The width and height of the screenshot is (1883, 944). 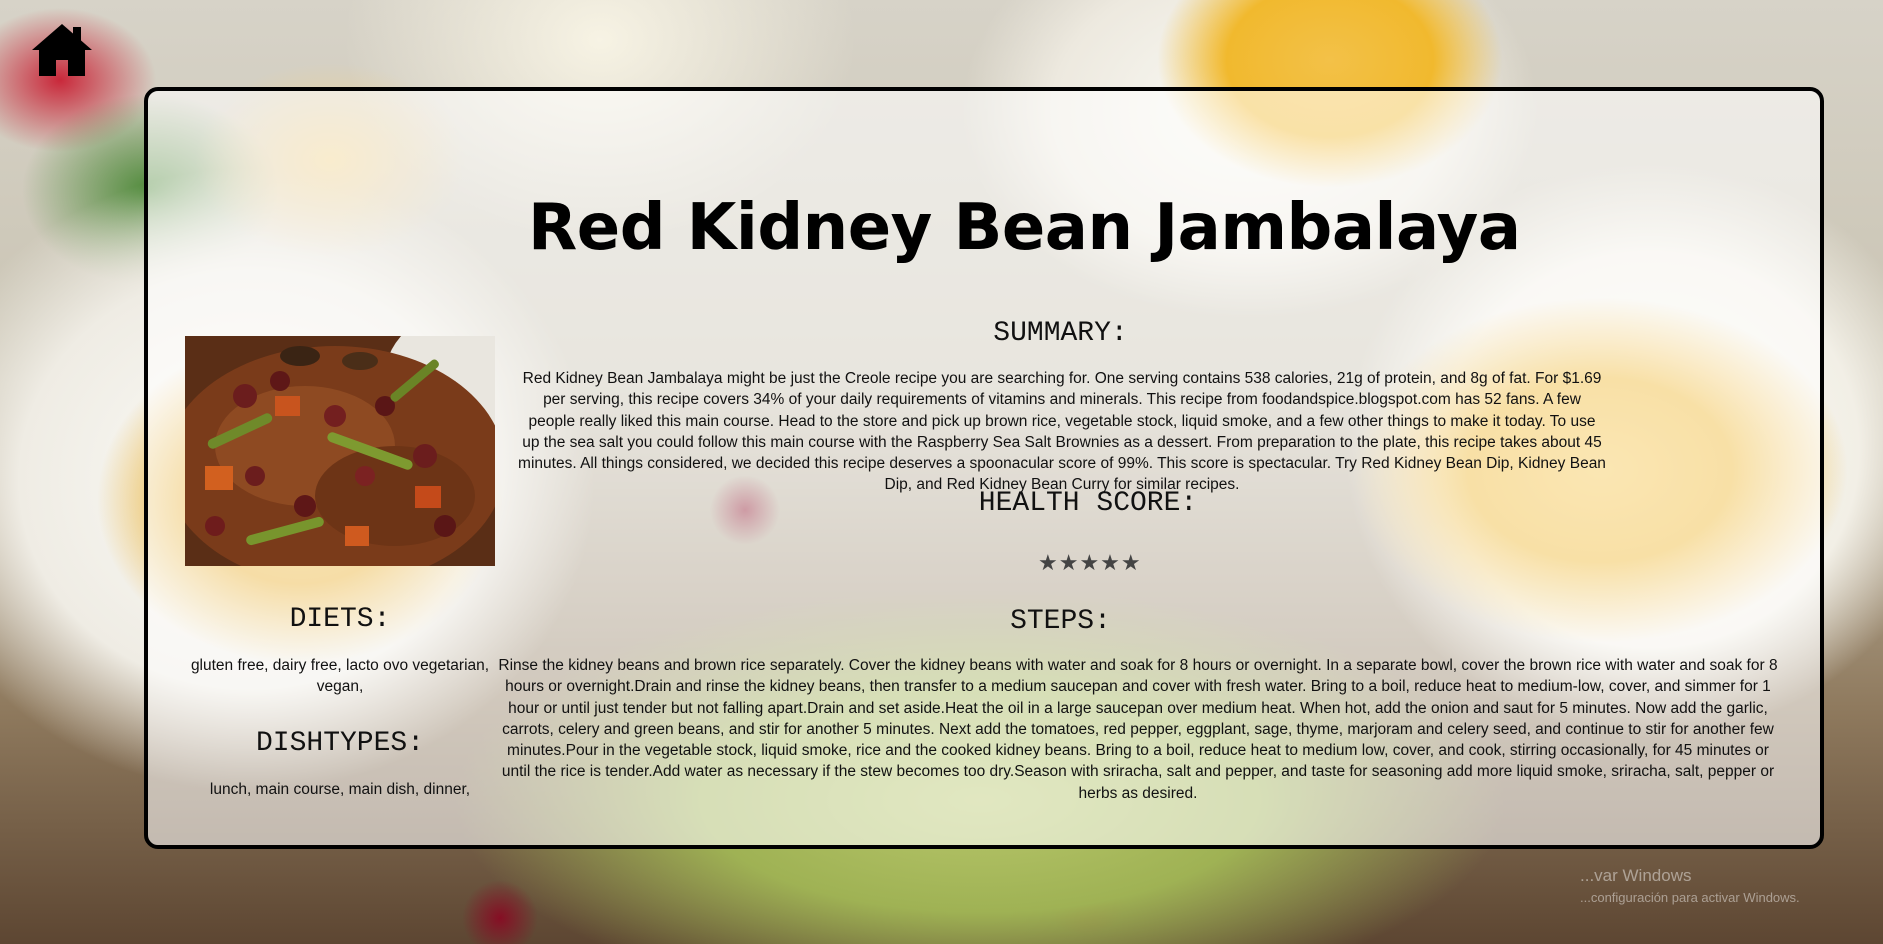 What do you see at coordinates (1024, 228) in the screenshot?
I see `recipe-title: Red Kidney Bean Jambalaya` at bounding box center [1024, 228].